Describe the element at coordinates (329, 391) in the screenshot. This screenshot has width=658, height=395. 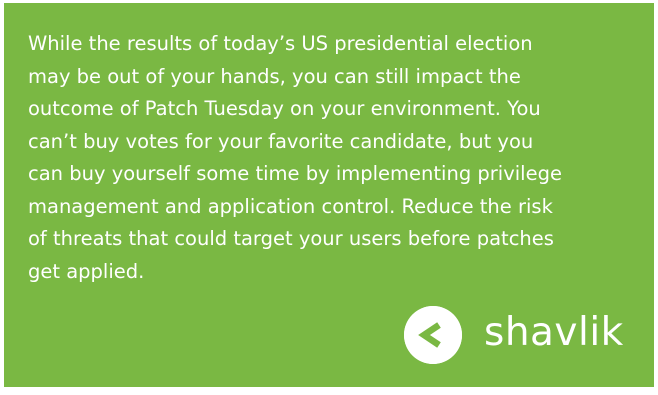
I see `bottom-margin` at that location.